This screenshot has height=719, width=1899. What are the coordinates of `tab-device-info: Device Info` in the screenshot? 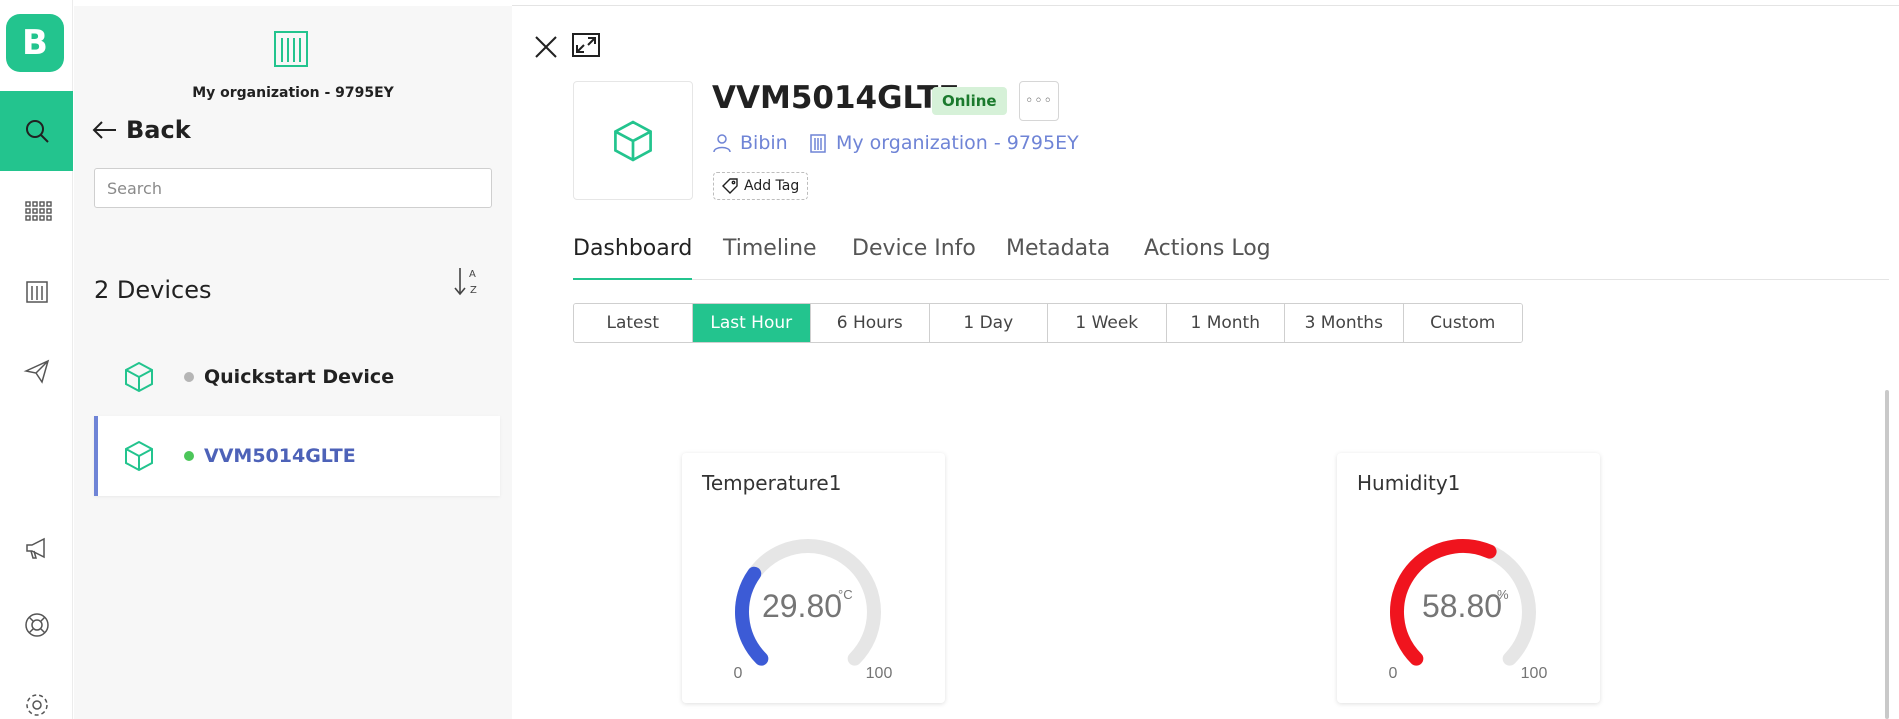 It's located at (914, 258).